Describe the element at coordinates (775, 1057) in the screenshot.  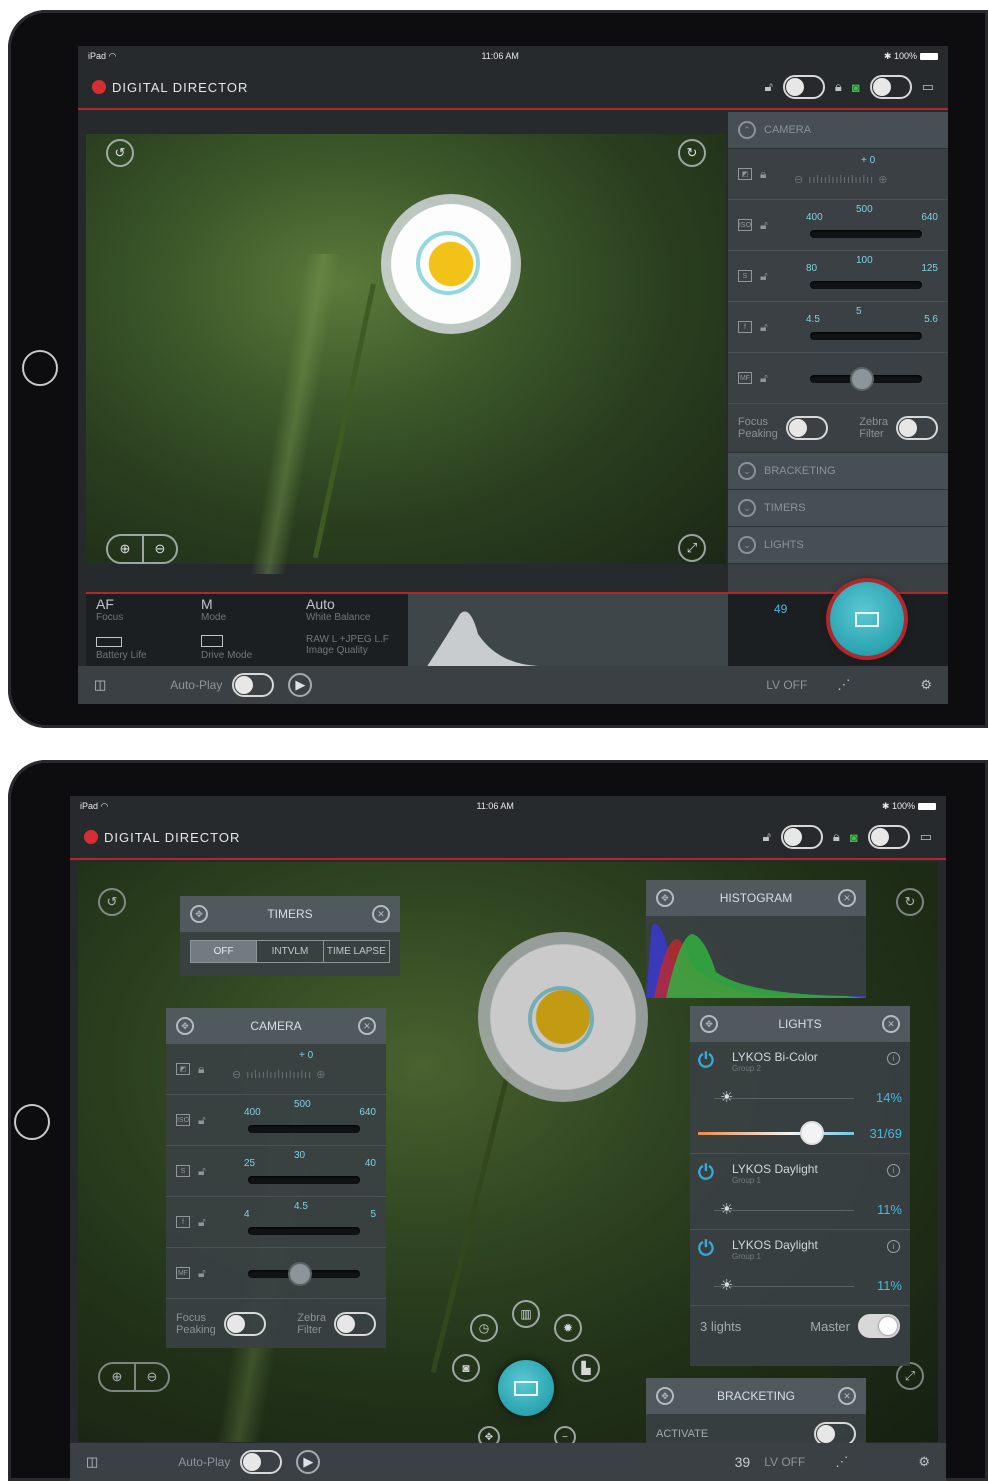
I see `light-name: LYKOS Bi-Color` at that location.